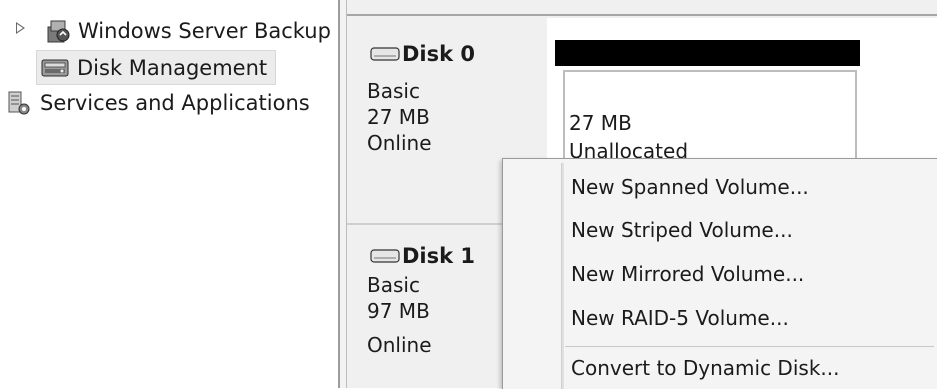  I want to click on tree-item-disk-management: Disk Management, so click(156, 67).